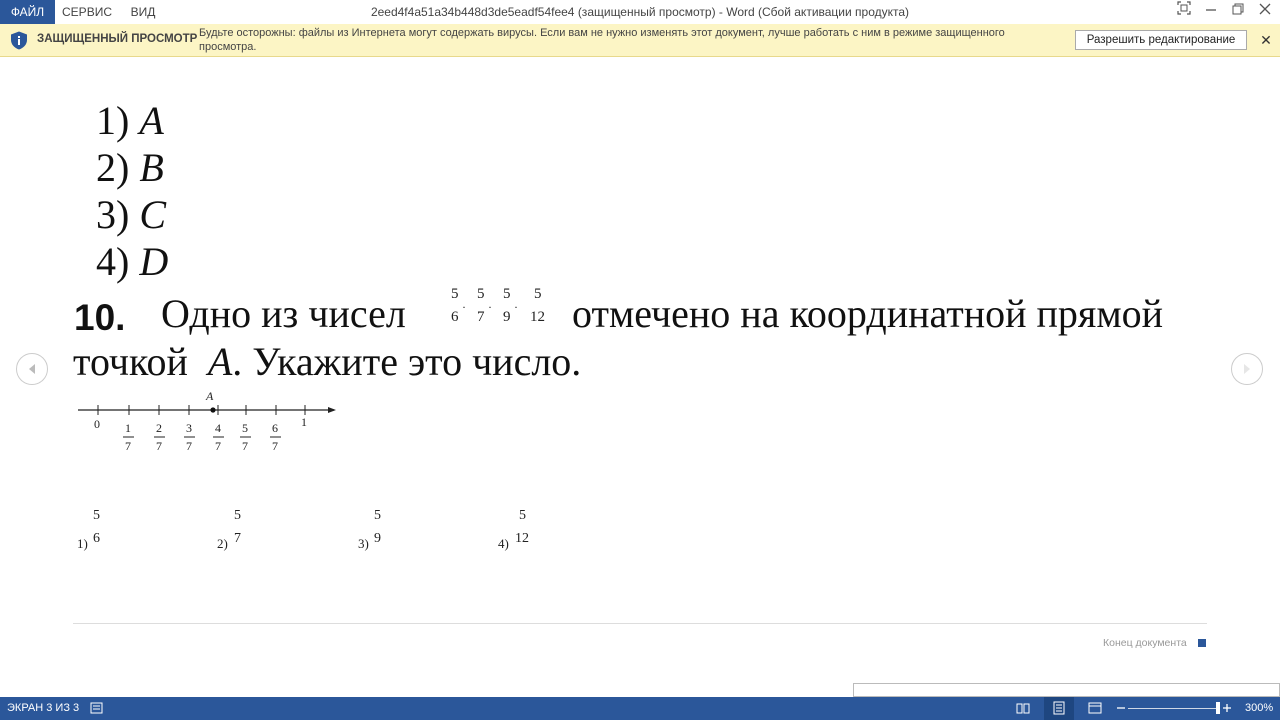  Describe the element at coordinates (283, 313) in the screenshot. I see `question-text-start: Одно из чисел` at that location.